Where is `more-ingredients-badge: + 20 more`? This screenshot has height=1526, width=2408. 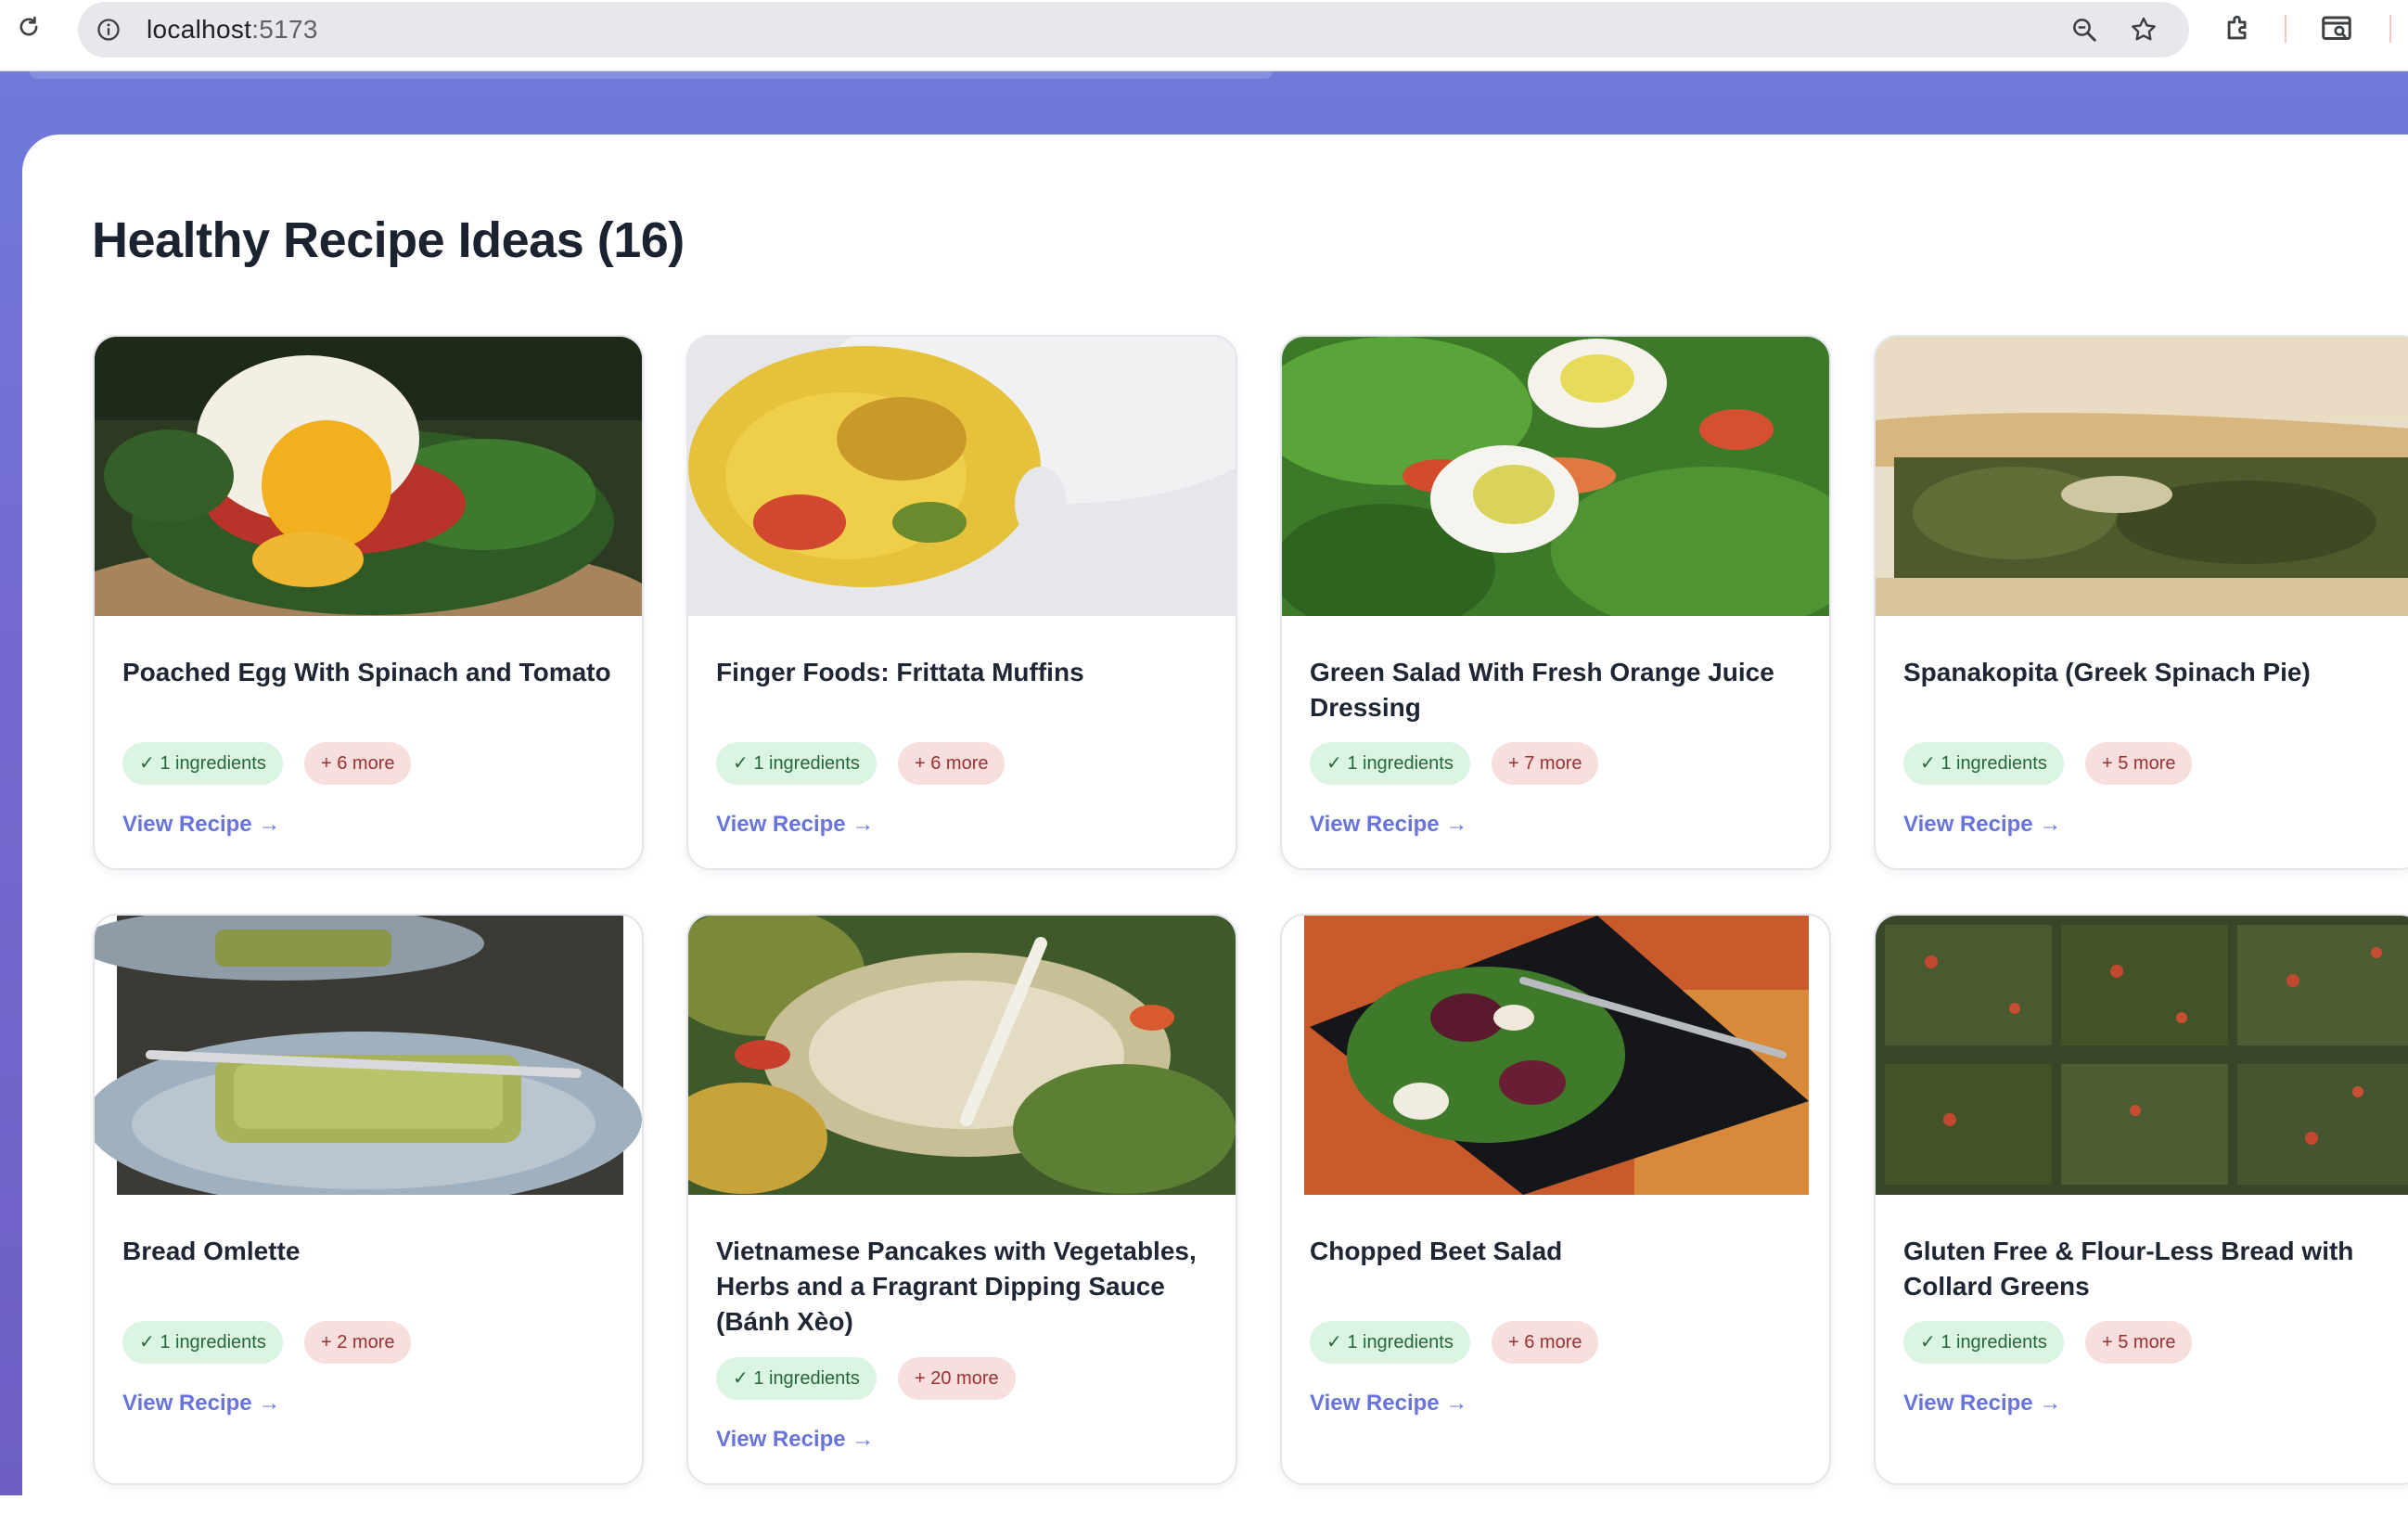 more-ingredients-badge: + 20 more is located at coordinates (957, 1378).